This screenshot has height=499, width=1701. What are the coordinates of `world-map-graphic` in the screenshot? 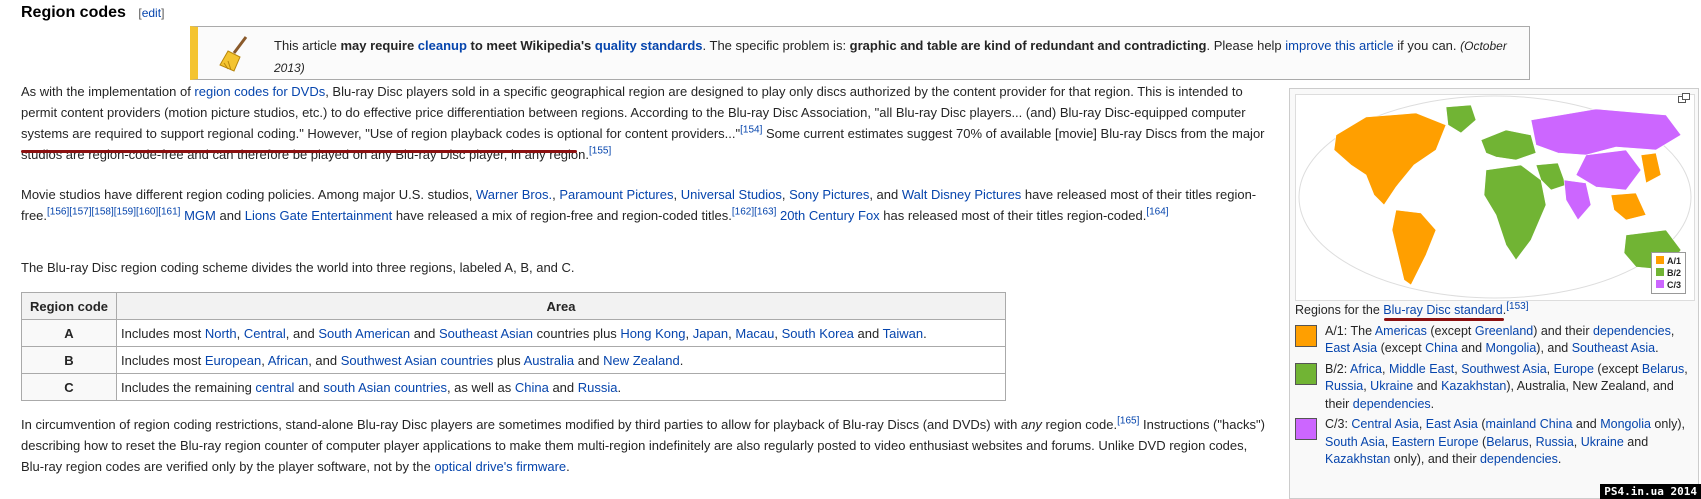 It's located at (1495, 197).